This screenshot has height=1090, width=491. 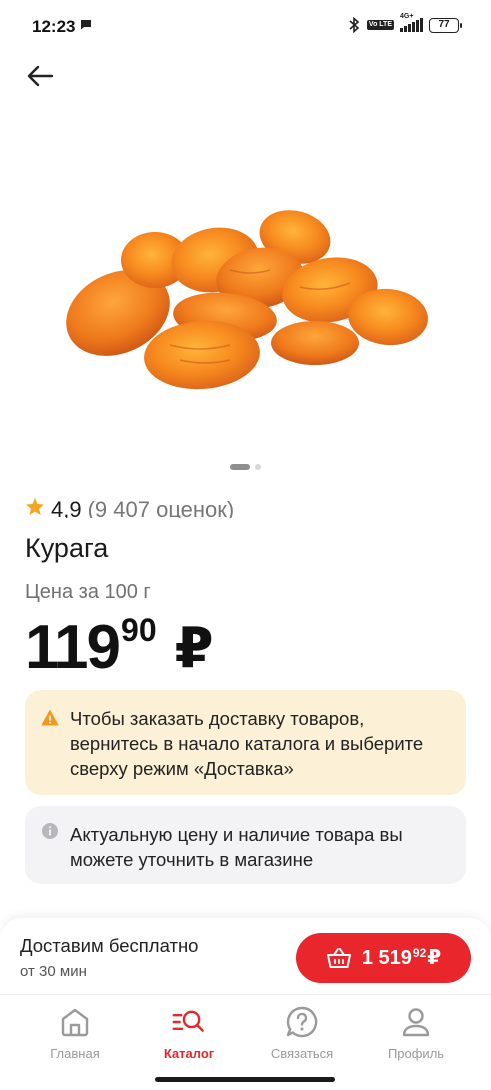 What do you see at coordinates (75, 1053) in the screenshot?
I see `nav-home-label: Главная` at bounding box center [75, 1053].